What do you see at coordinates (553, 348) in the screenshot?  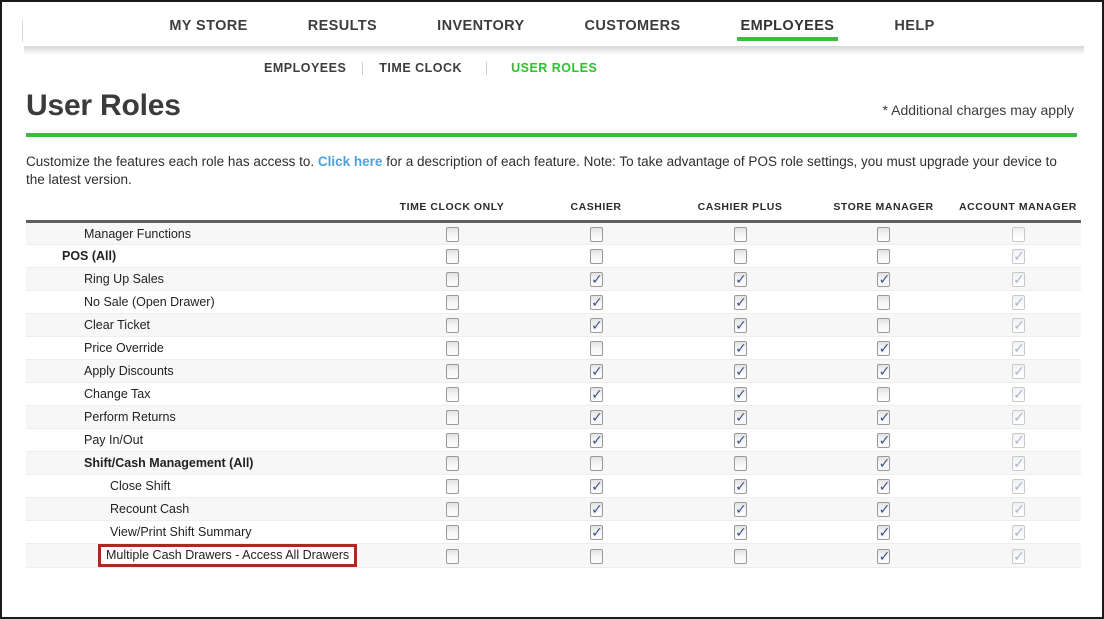 I see `table-row: Price Override ✓ ✓ ✓` at bounding box center [553, 348].